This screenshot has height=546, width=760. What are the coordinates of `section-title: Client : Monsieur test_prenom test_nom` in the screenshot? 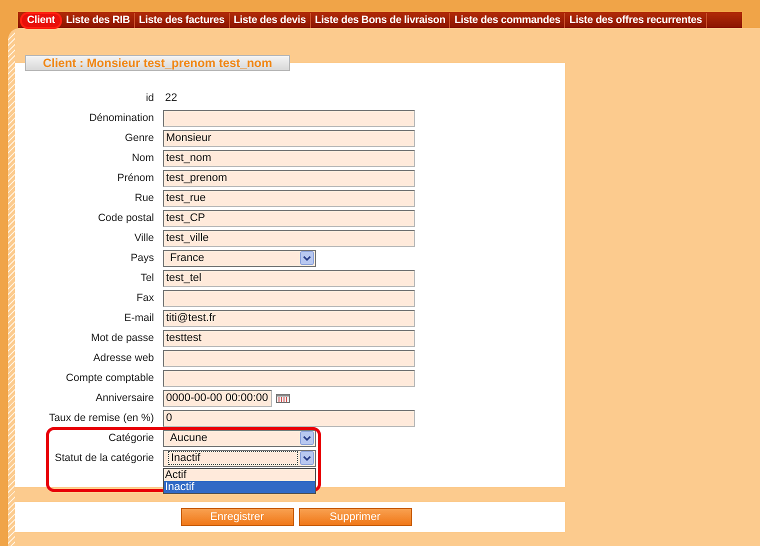 It's located at (157, 63).